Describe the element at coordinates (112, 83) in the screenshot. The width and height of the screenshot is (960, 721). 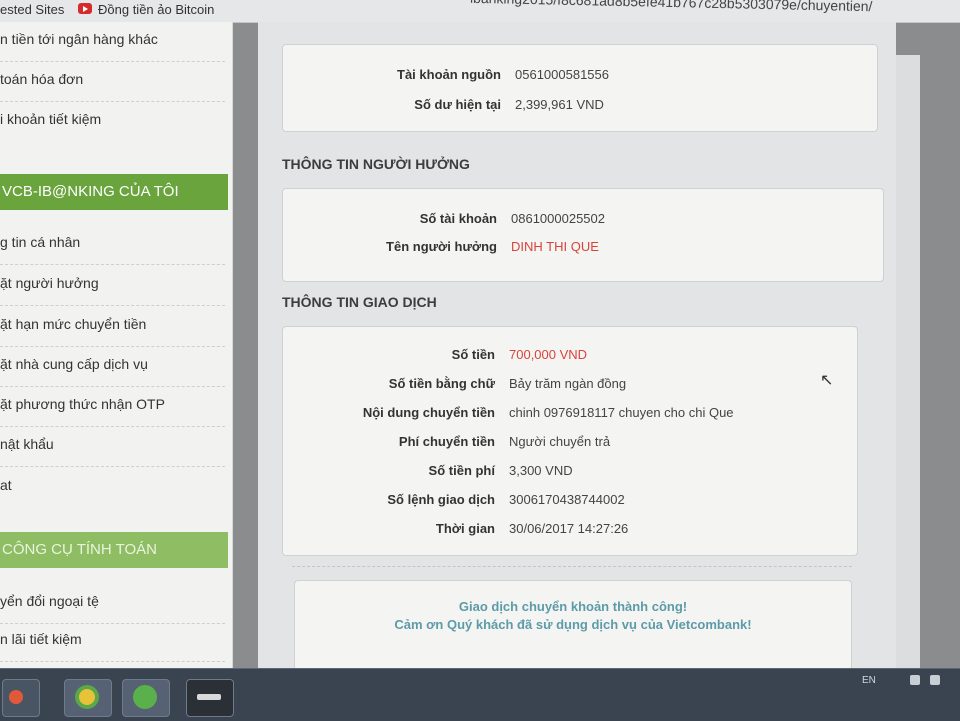
I see `sidebar-item-bill-payment: toán hóa đơn` at that location.